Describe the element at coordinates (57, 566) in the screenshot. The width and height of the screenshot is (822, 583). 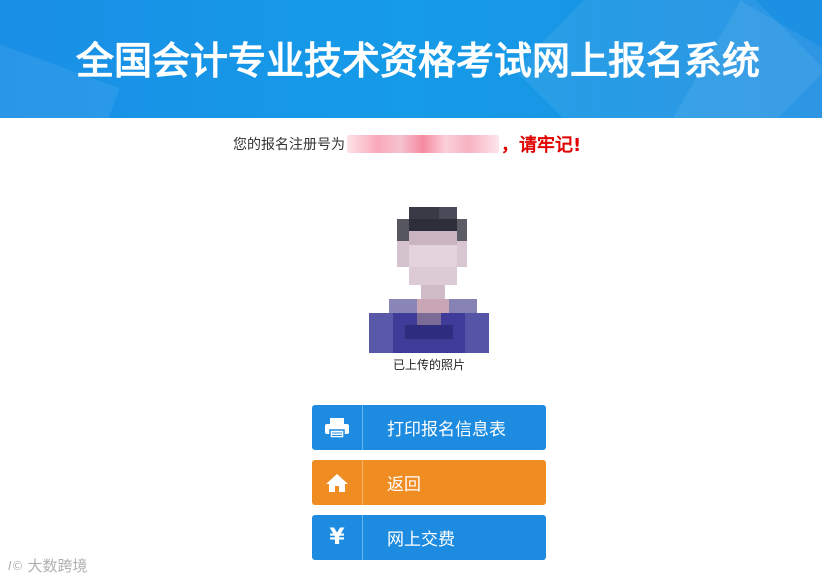
I see `watermark-text: 大数跨境` at that location.